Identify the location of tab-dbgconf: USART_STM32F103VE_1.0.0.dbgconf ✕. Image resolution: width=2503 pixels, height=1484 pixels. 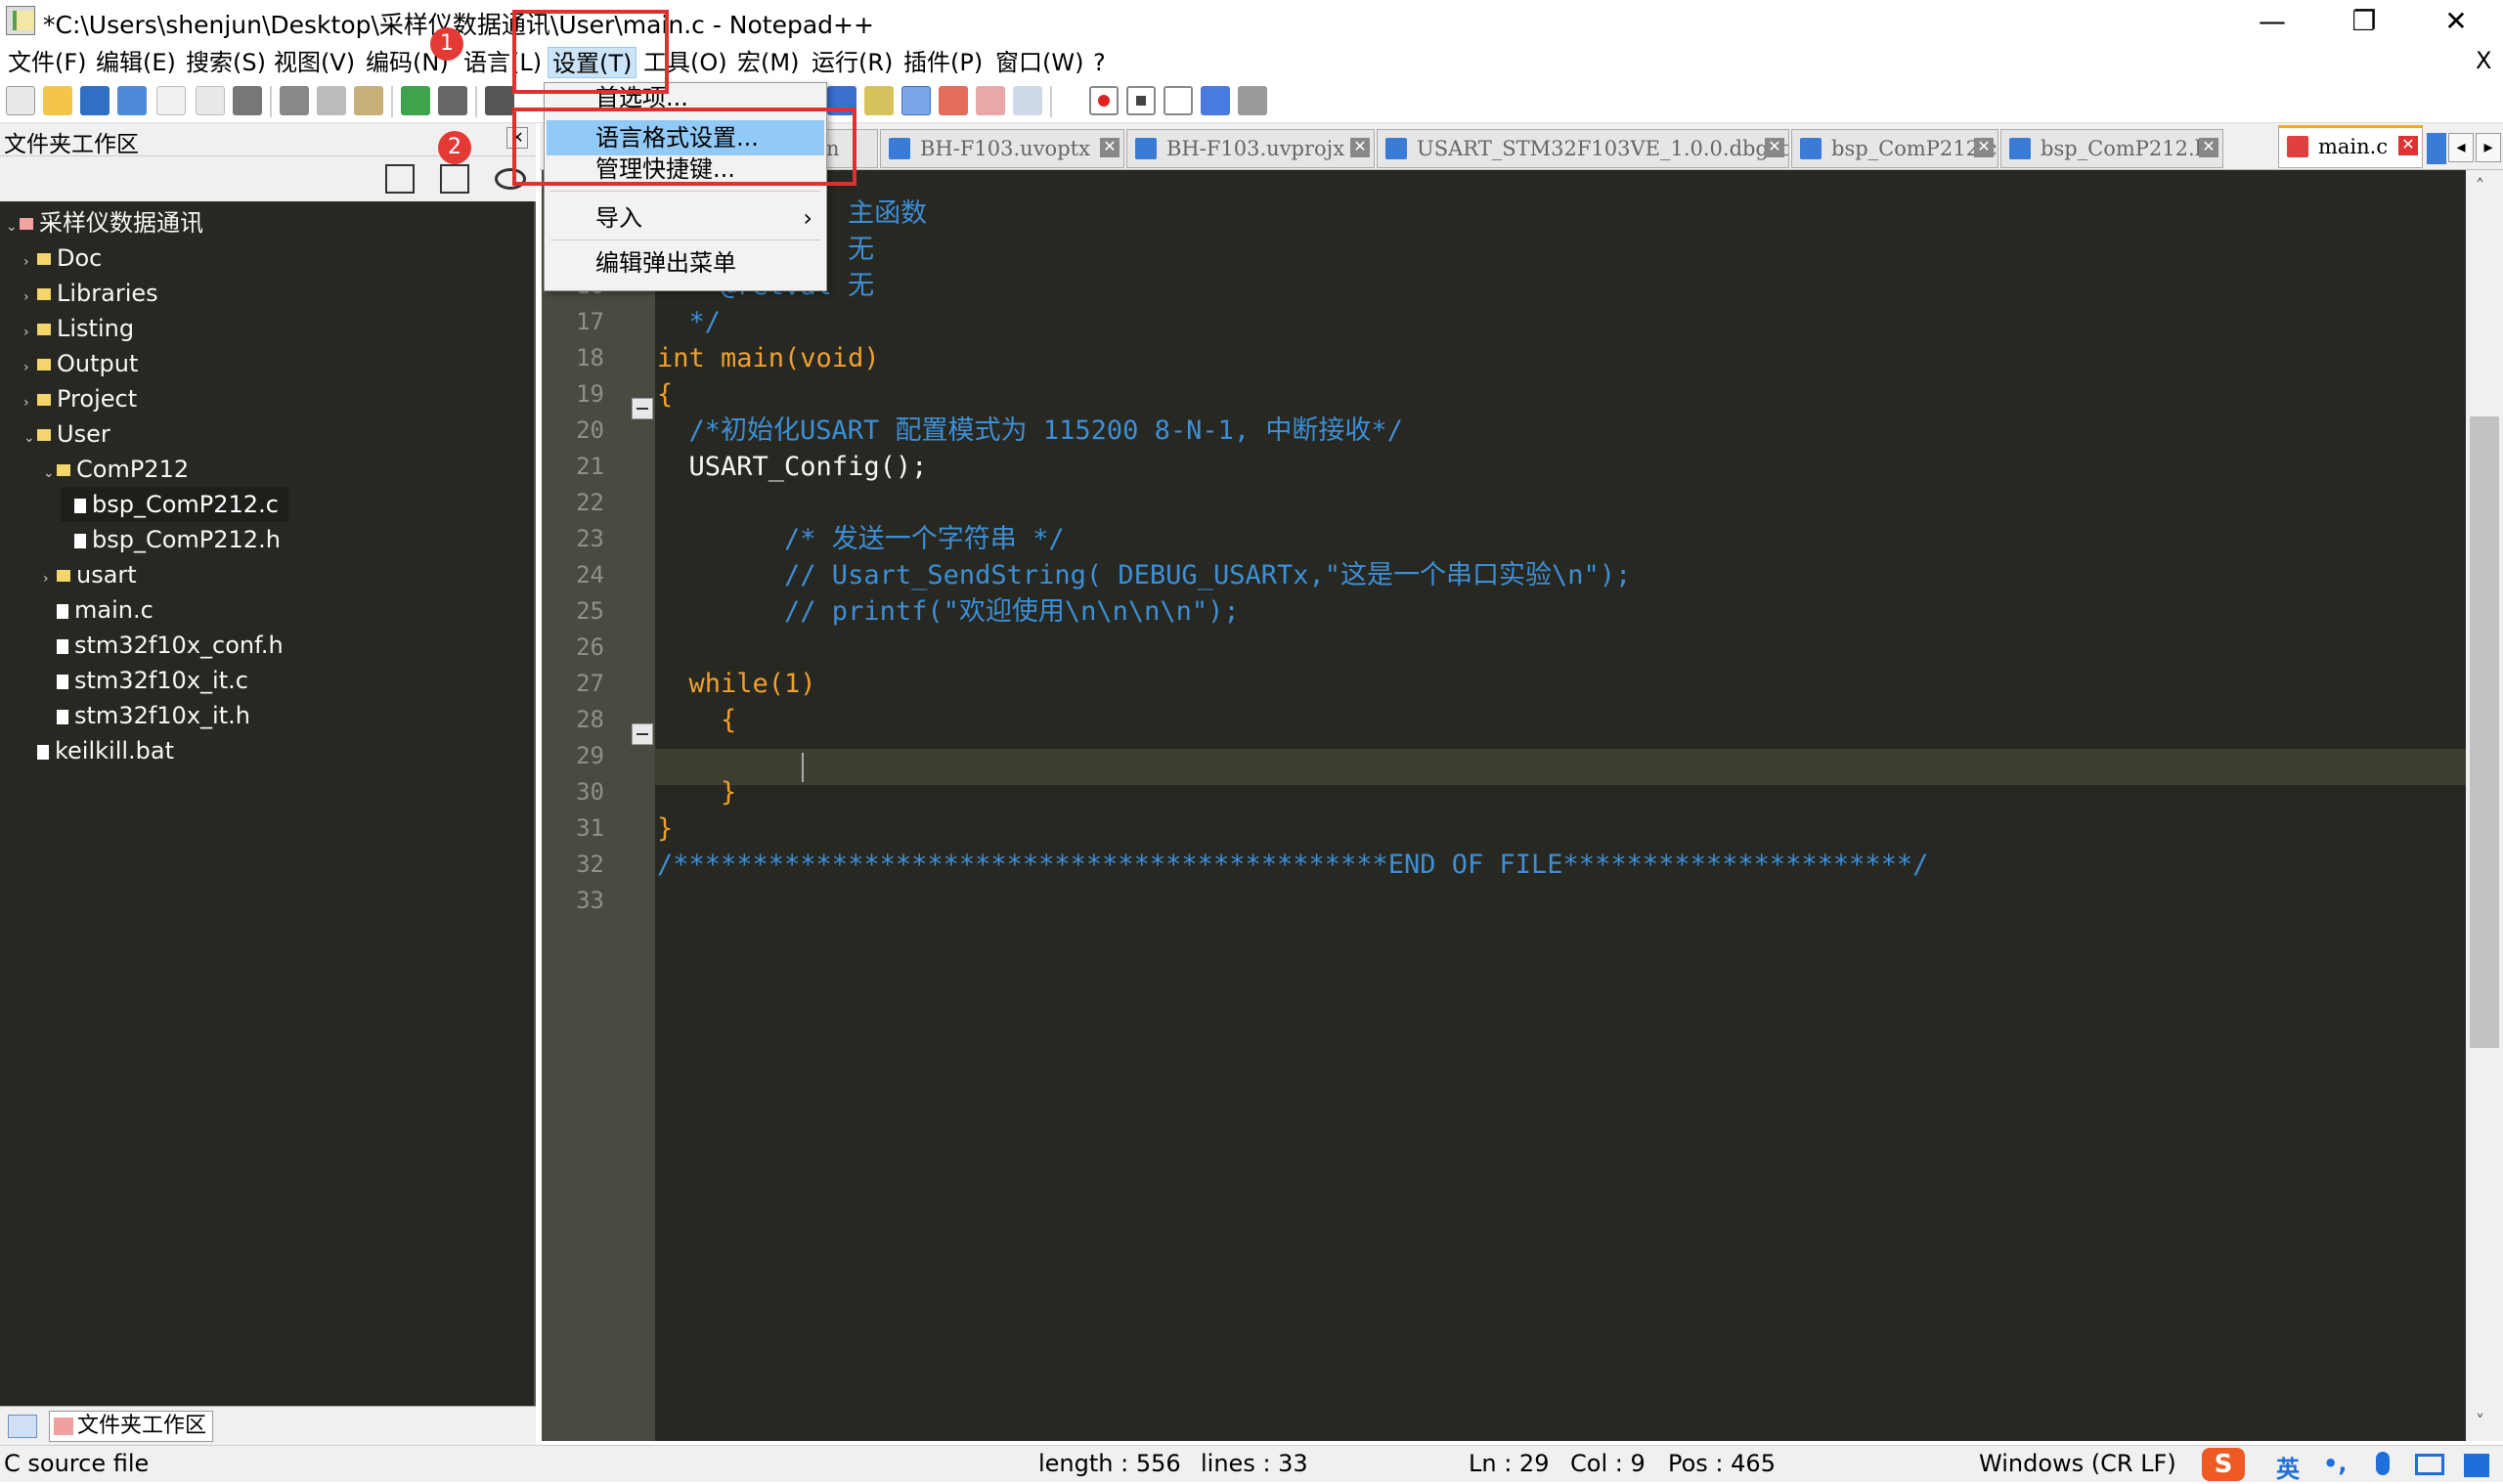
(1583, 148).